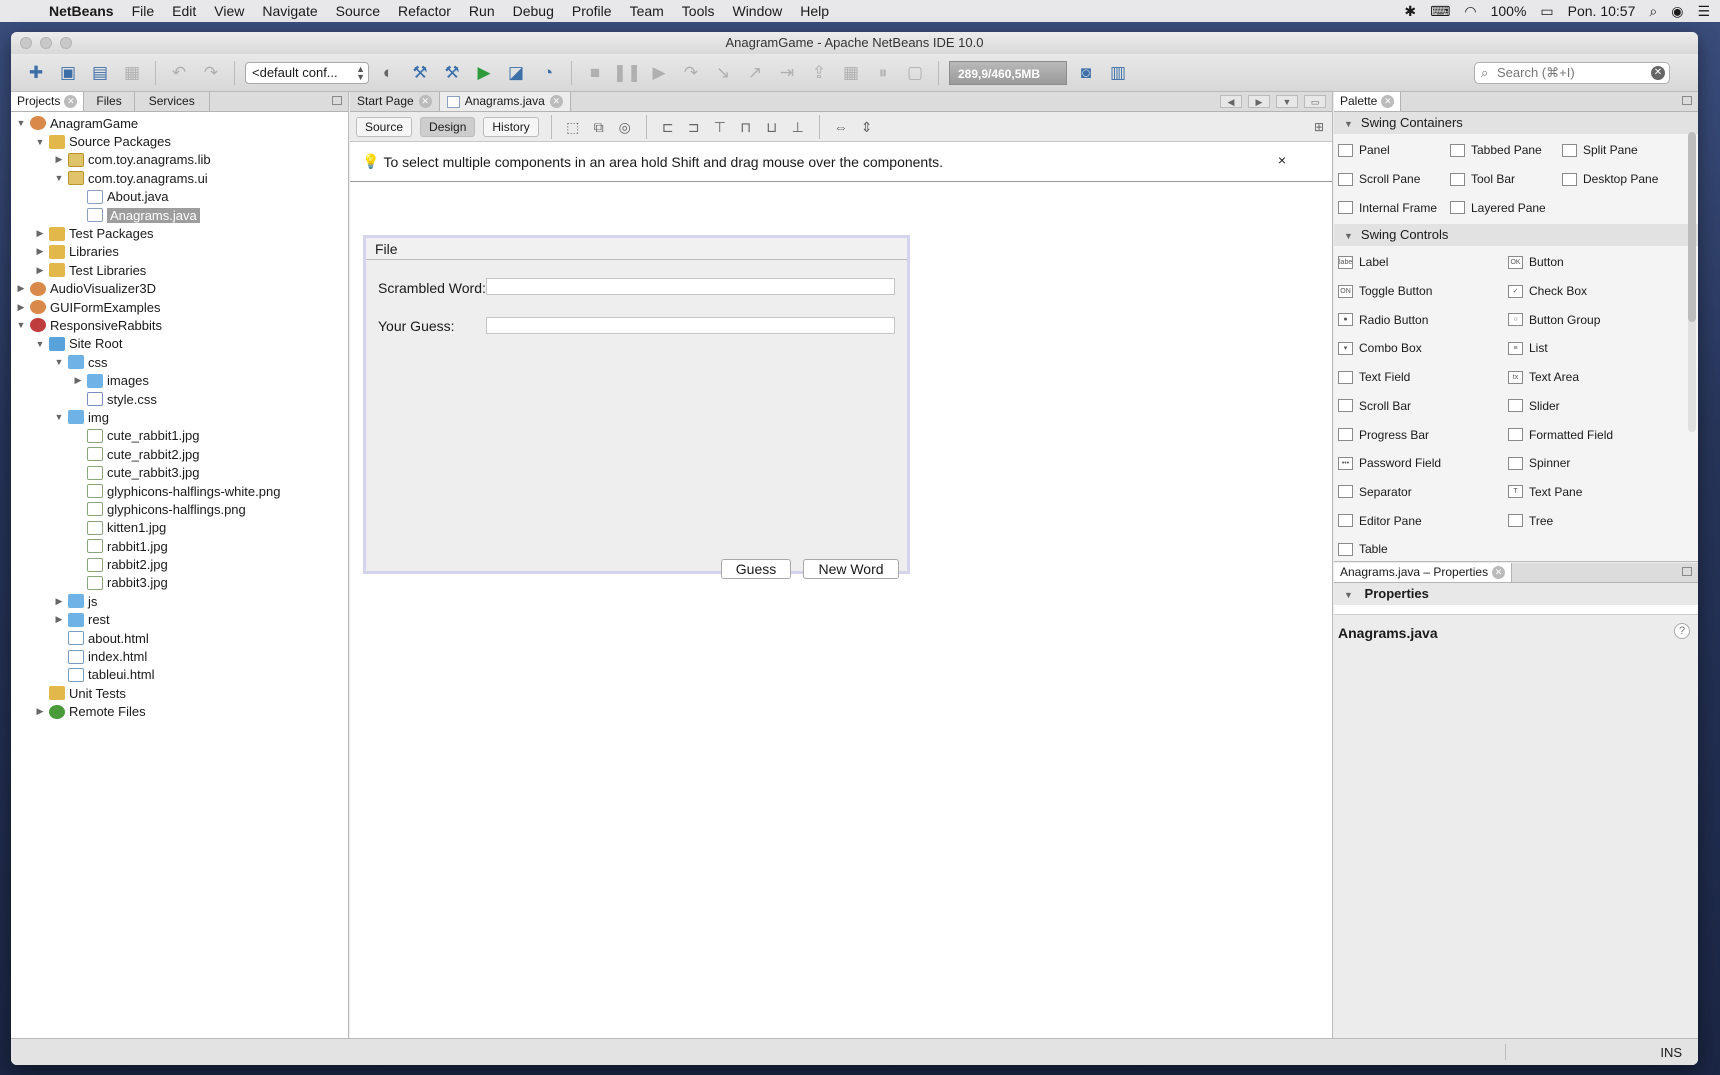  What do you see at coordinates (386, 249) in the screenshot?
I see `form-menu-file: File` at bounding box center [386, 249].